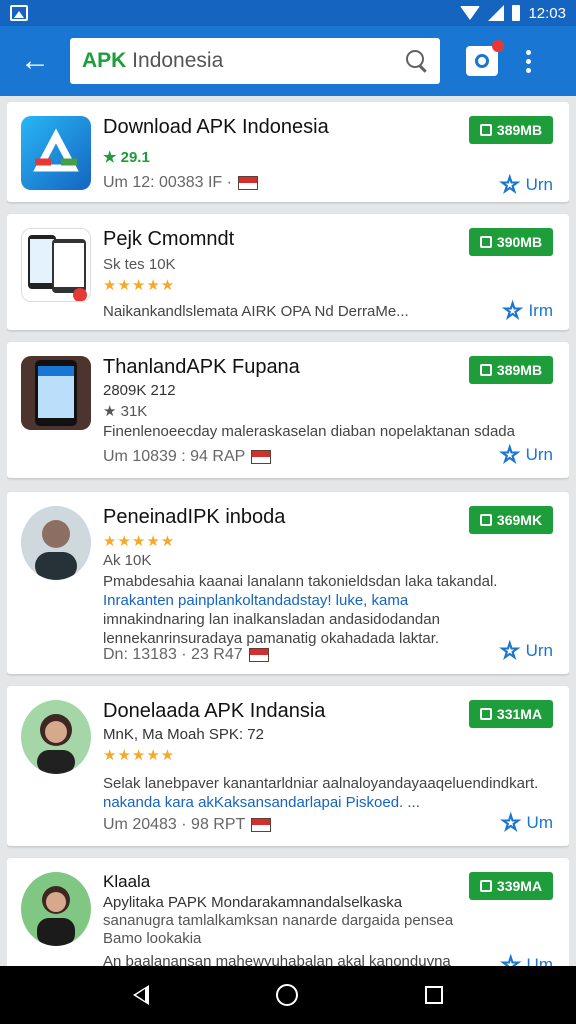 Image resolution: width=576 pixels, height=1024 pixels. I want to click on app-title: Klaala, so click(127, 881).